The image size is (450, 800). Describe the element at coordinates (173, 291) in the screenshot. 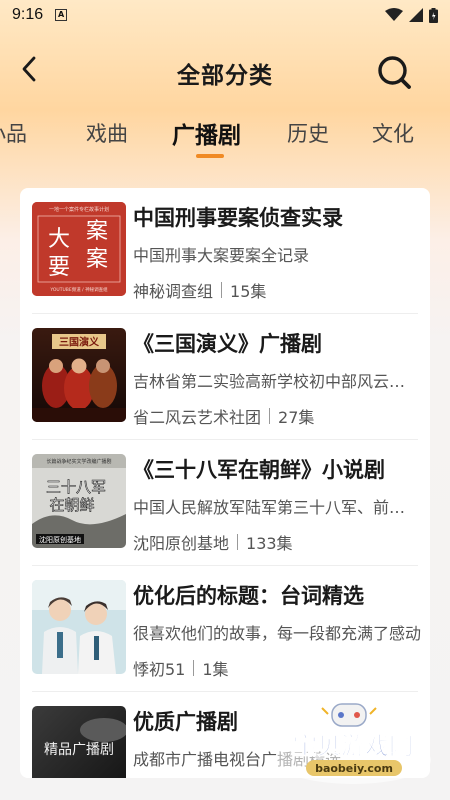

I see `item-author: 神秘调查组` at that location.